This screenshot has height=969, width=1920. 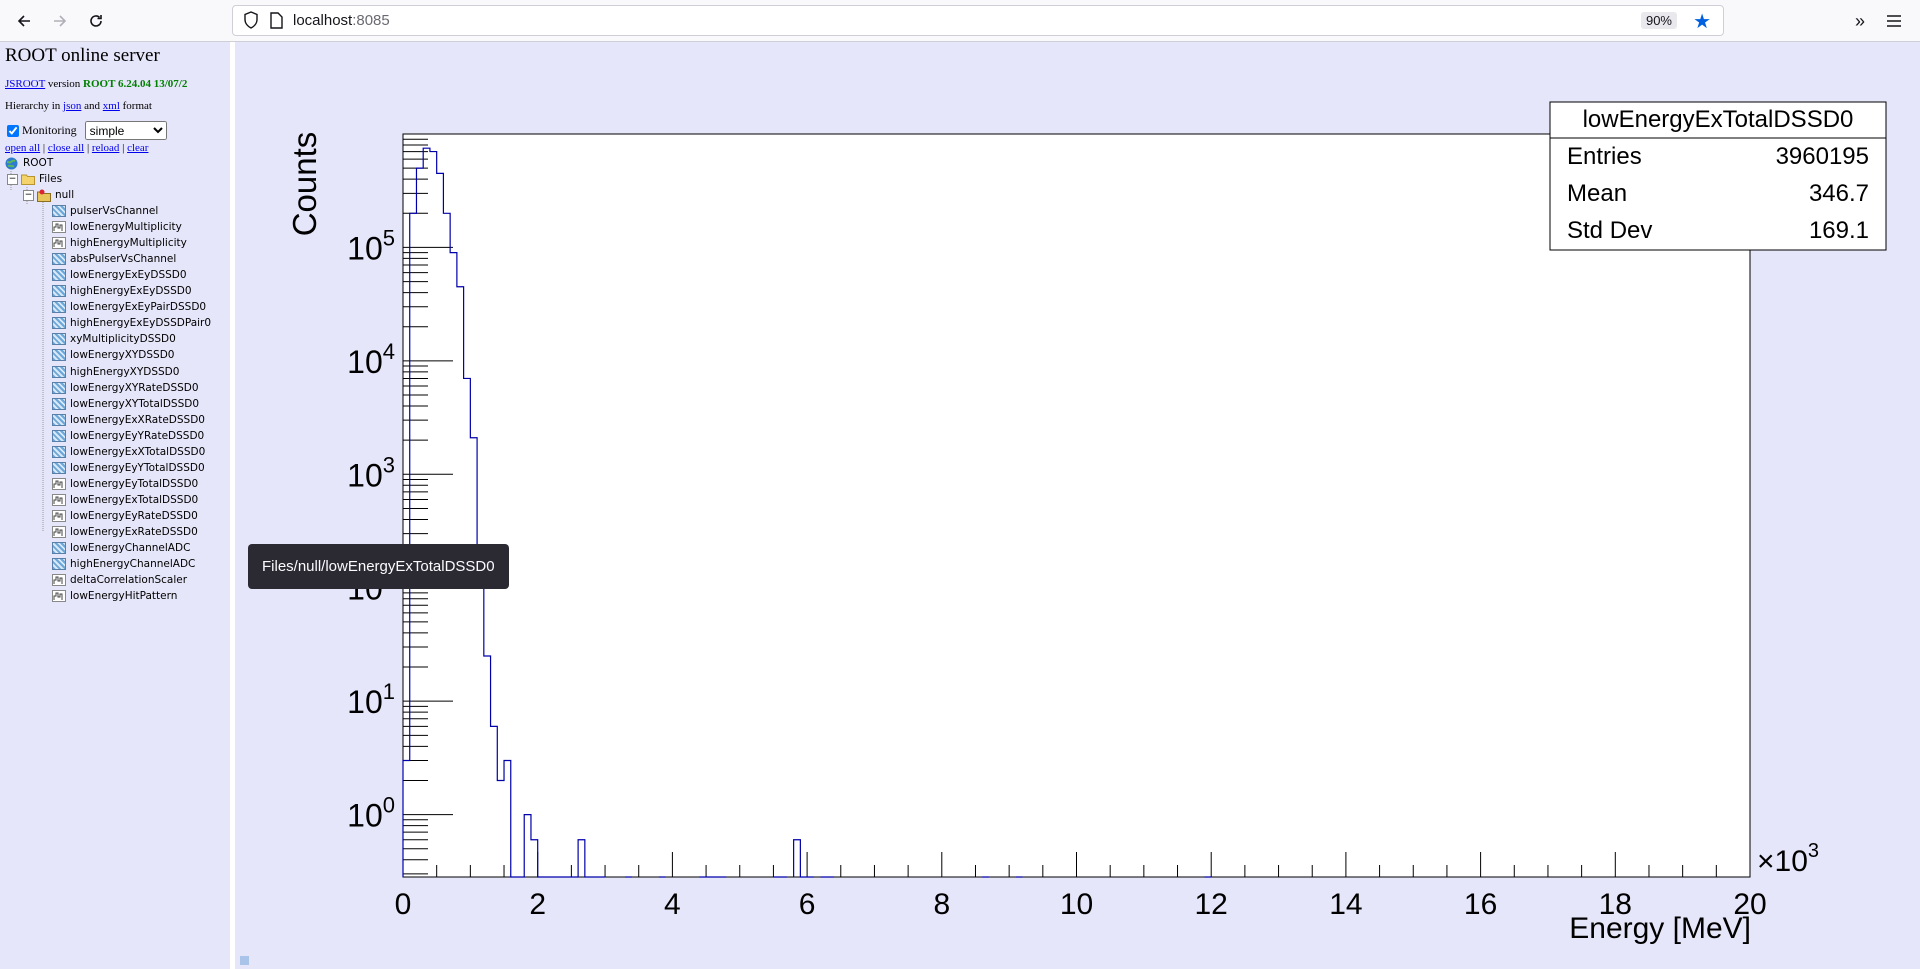 I want to click on tree-item: highEnergyExEyDSSDPair0, so click(x=131, y=323).